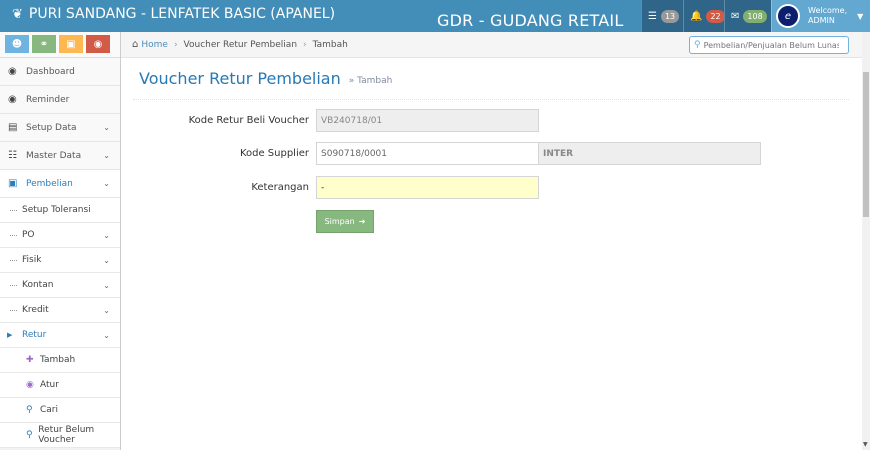 This screenshot has width=870, height=450. Describe the element at coordinates (427, 153) in the screenshot. I see `kode-supplier-field: S090718/0001` at that location.